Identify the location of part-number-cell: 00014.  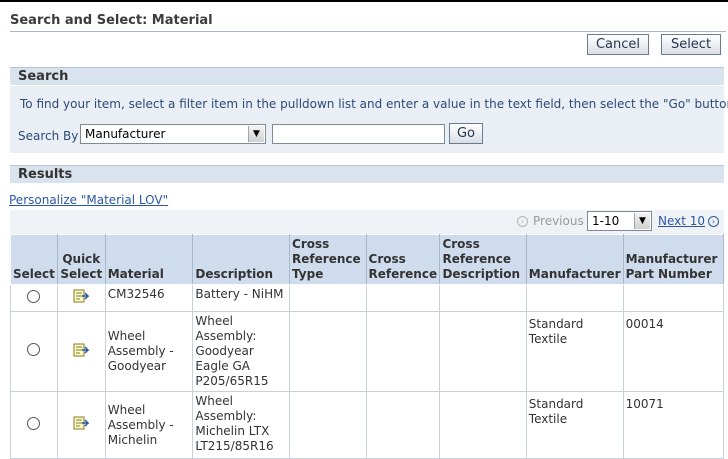
(673, 351).